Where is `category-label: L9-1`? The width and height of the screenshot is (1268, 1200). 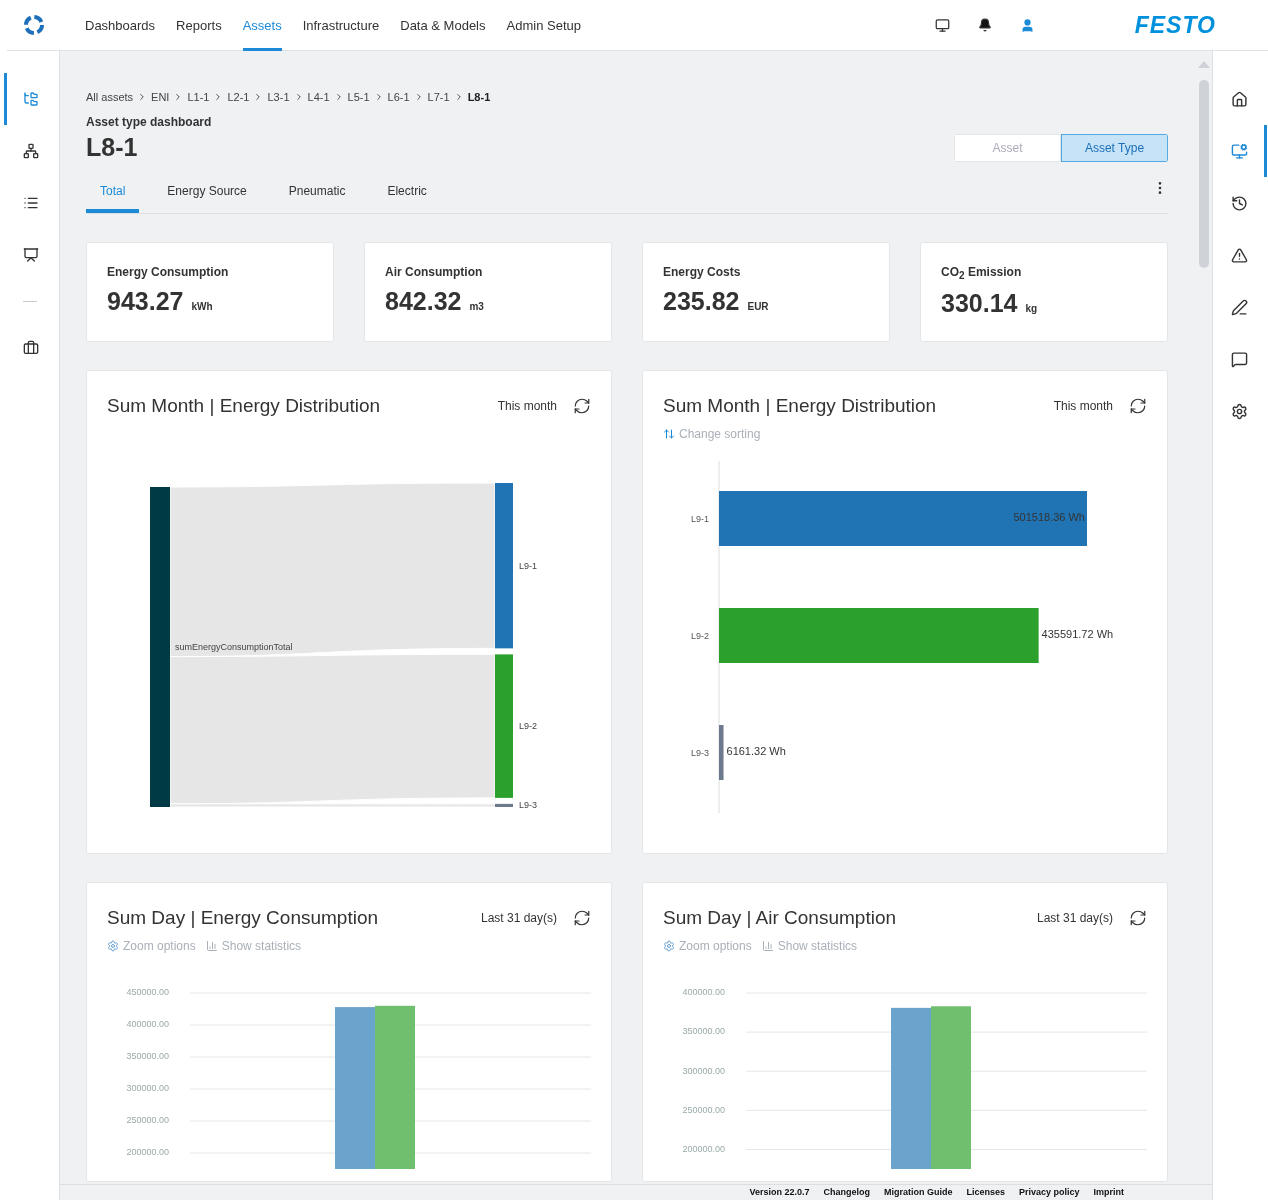 category-label: L9-1 is located at coordinates (700, 519).